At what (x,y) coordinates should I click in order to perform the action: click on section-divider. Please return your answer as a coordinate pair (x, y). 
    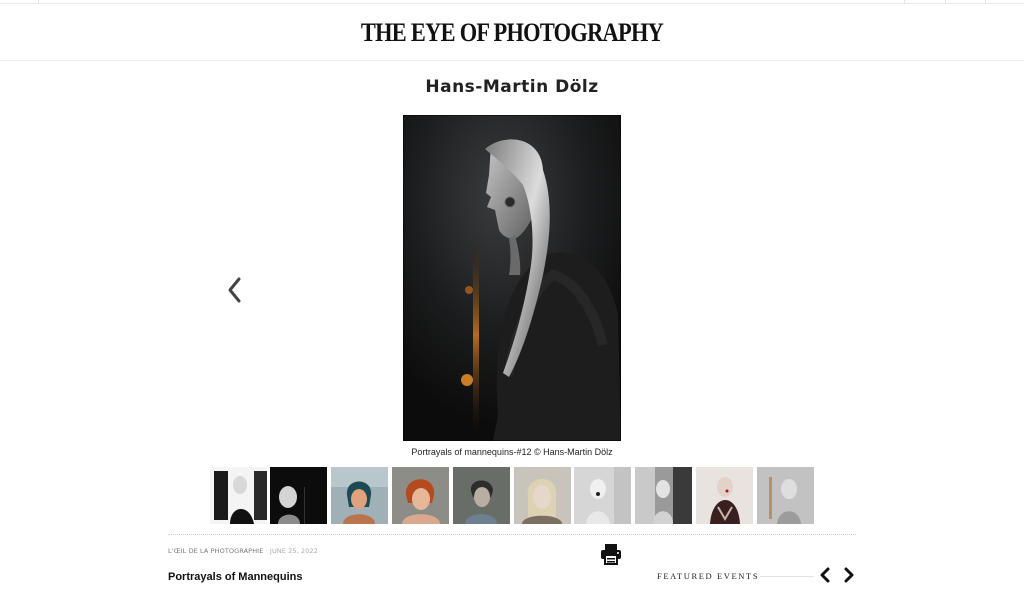
    Looking at the image, I should click on (512, 534).